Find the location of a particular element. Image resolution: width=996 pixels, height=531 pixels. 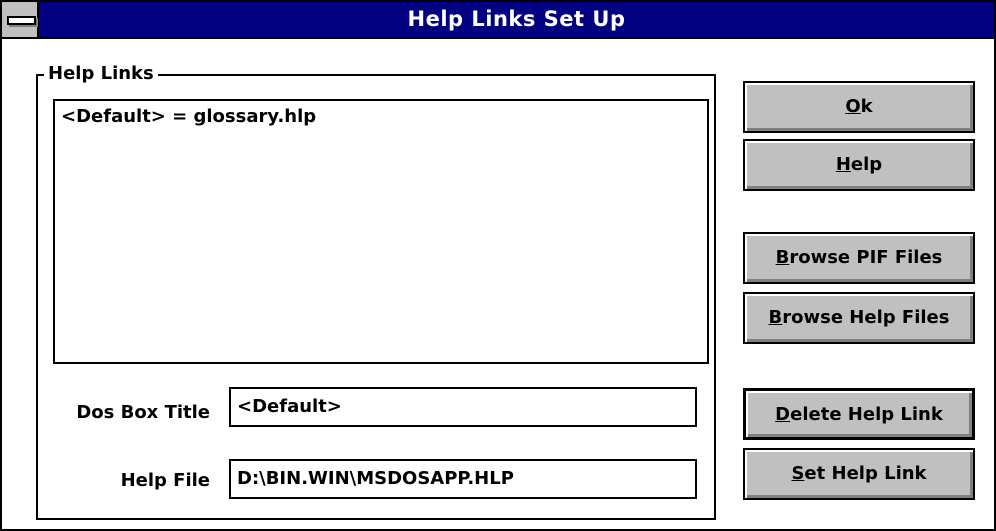

ok-button: Ok is located at coordinates (859, 107).